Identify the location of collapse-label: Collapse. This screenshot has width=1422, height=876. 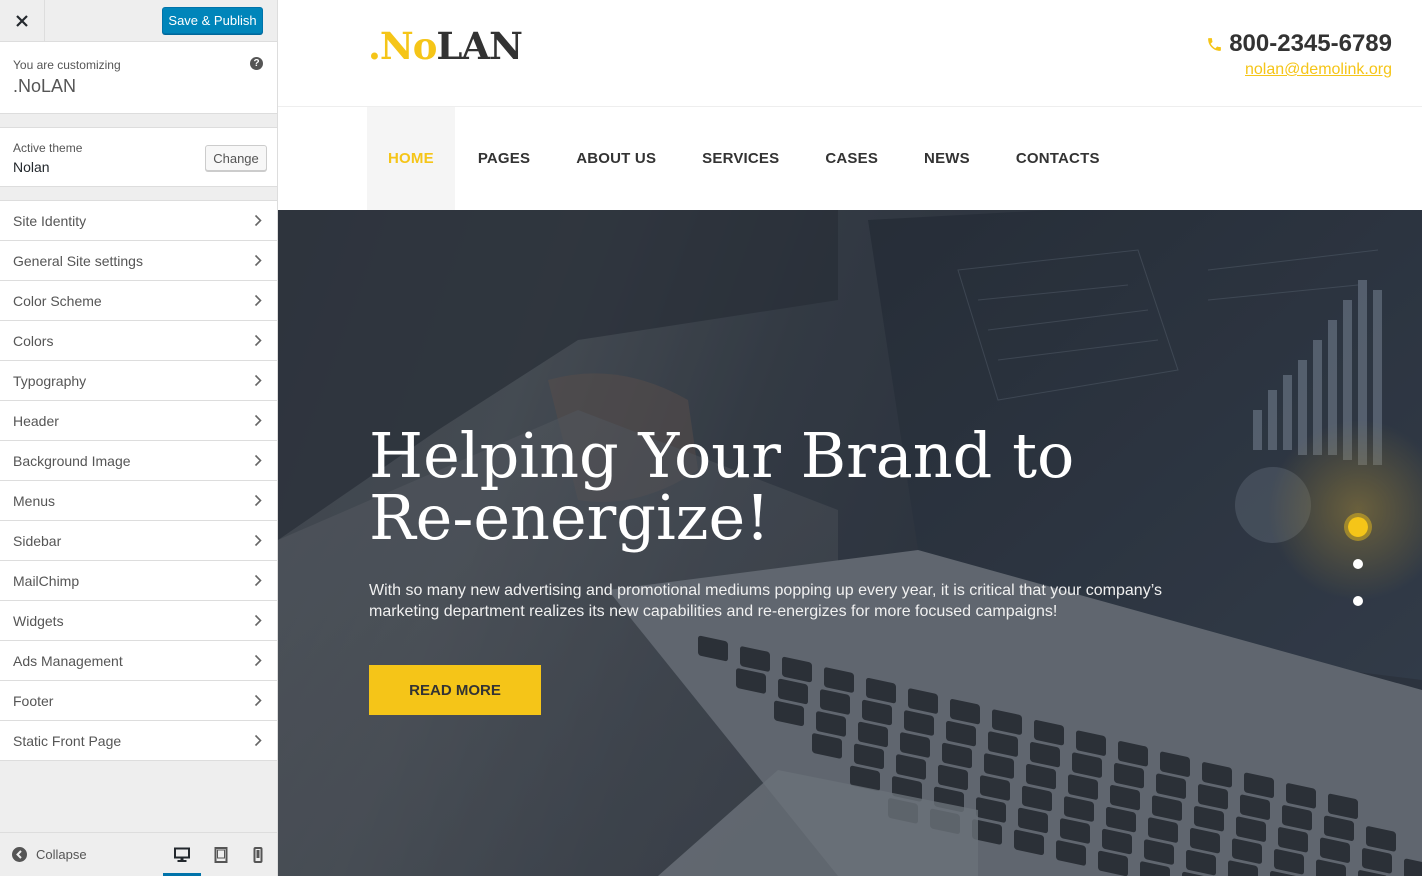
(61, 854).